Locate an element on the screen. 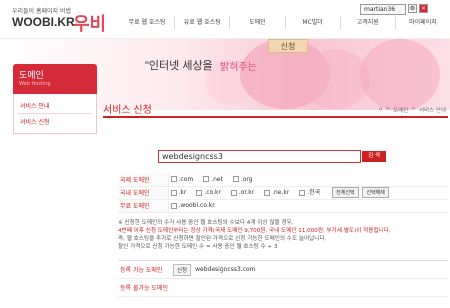  apply-badge: 신청 is located at coordinates (182, 269).